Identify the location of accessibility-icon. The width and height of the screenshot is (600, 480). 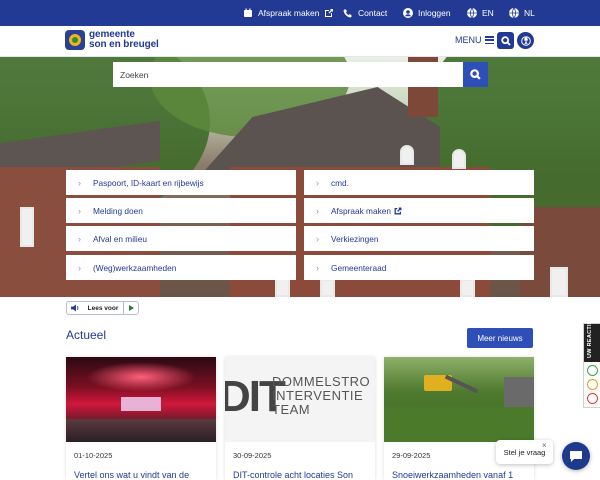
(525, 40).